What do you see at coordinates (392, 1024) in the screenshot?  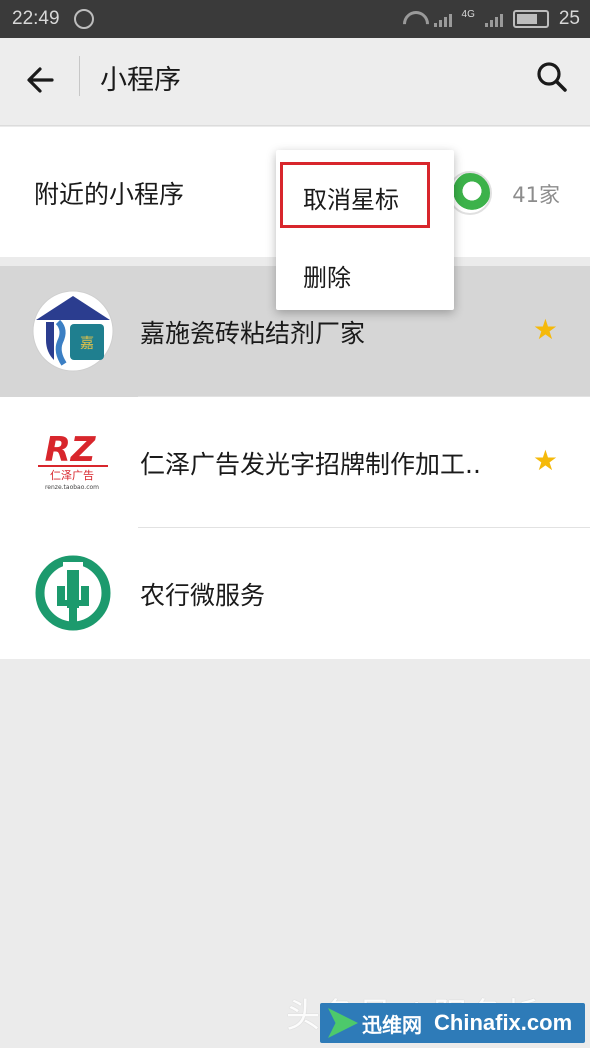 I see `brand-name-cn: 迅维网` at bounding box center [392, 1024].